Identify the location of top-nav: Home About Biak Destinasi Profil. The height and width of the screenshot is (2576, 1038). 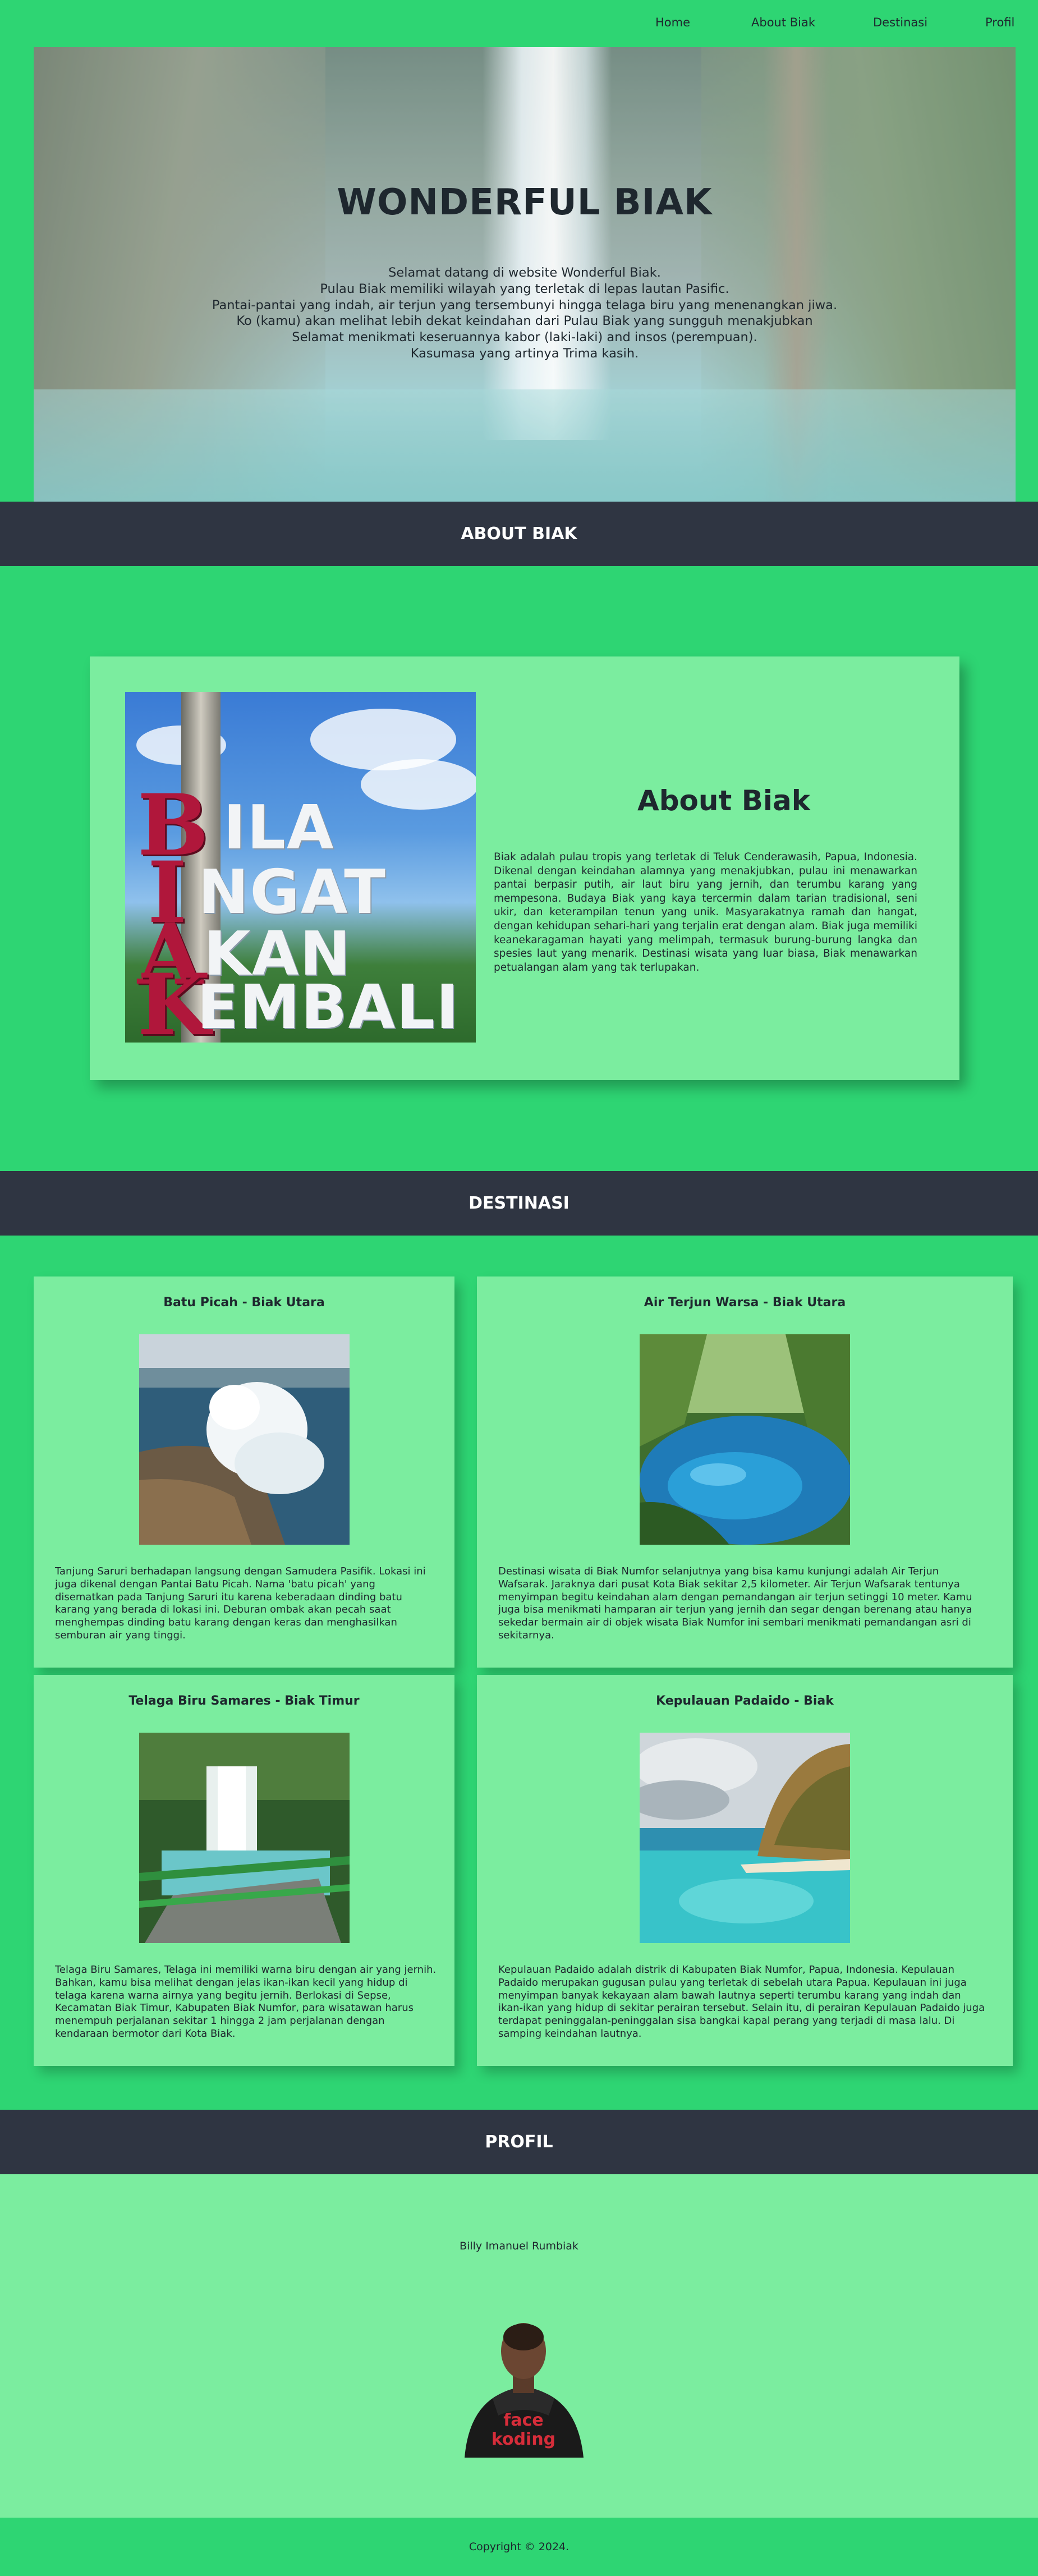
(519, 23).